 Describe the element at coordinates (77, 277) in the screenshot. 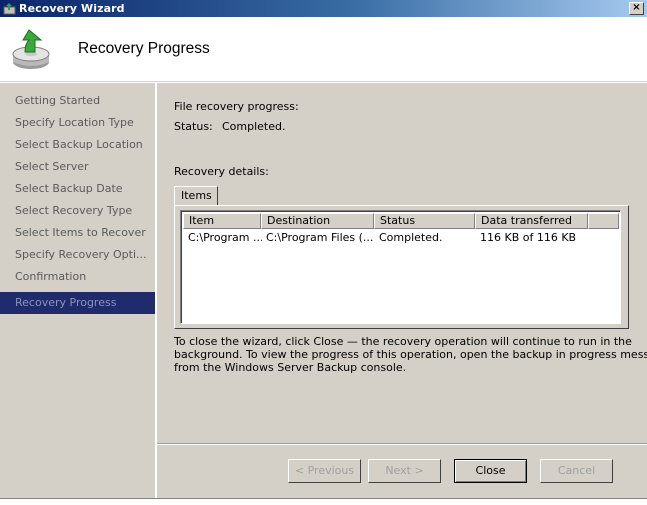

I see `step-confirmation: Confirmation` at that location.